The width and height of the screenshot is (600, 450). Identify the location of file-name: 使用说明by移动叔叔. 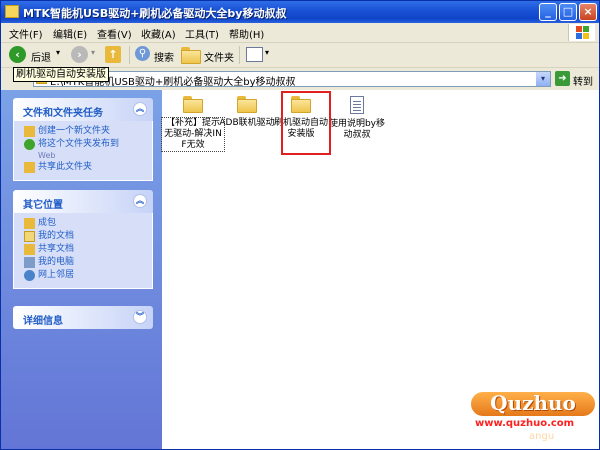
(357, 129).